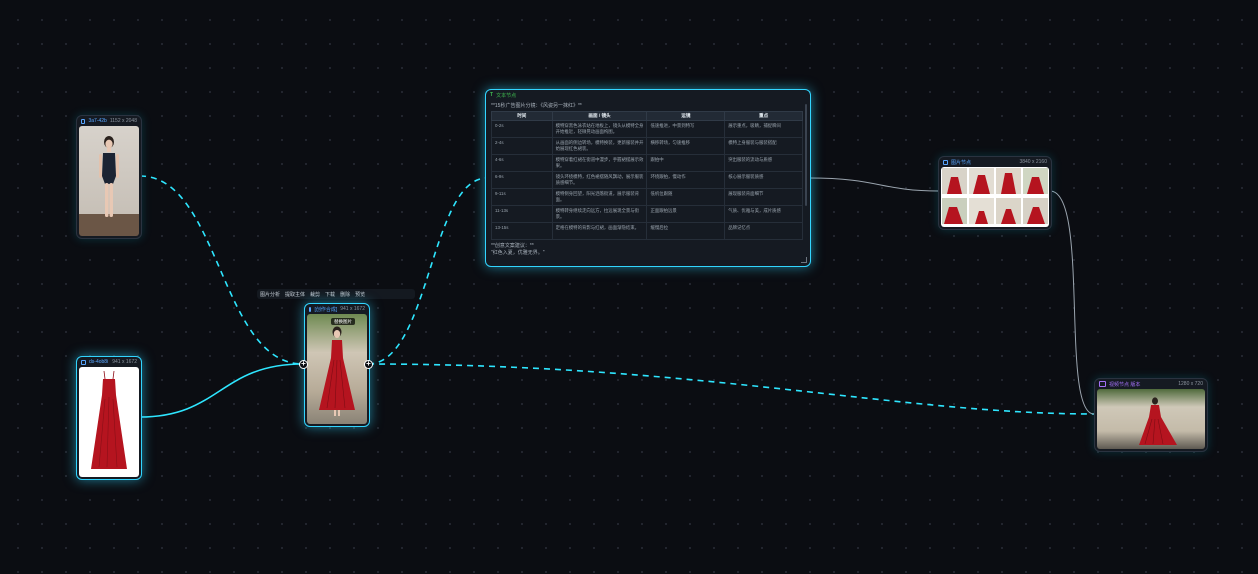 This screenshot has width=1258, height=574. I want to click on table-cell: 从画面的侧边转场，模特换装，更新服装并开始展现红色裙装。, so click(599, 146).